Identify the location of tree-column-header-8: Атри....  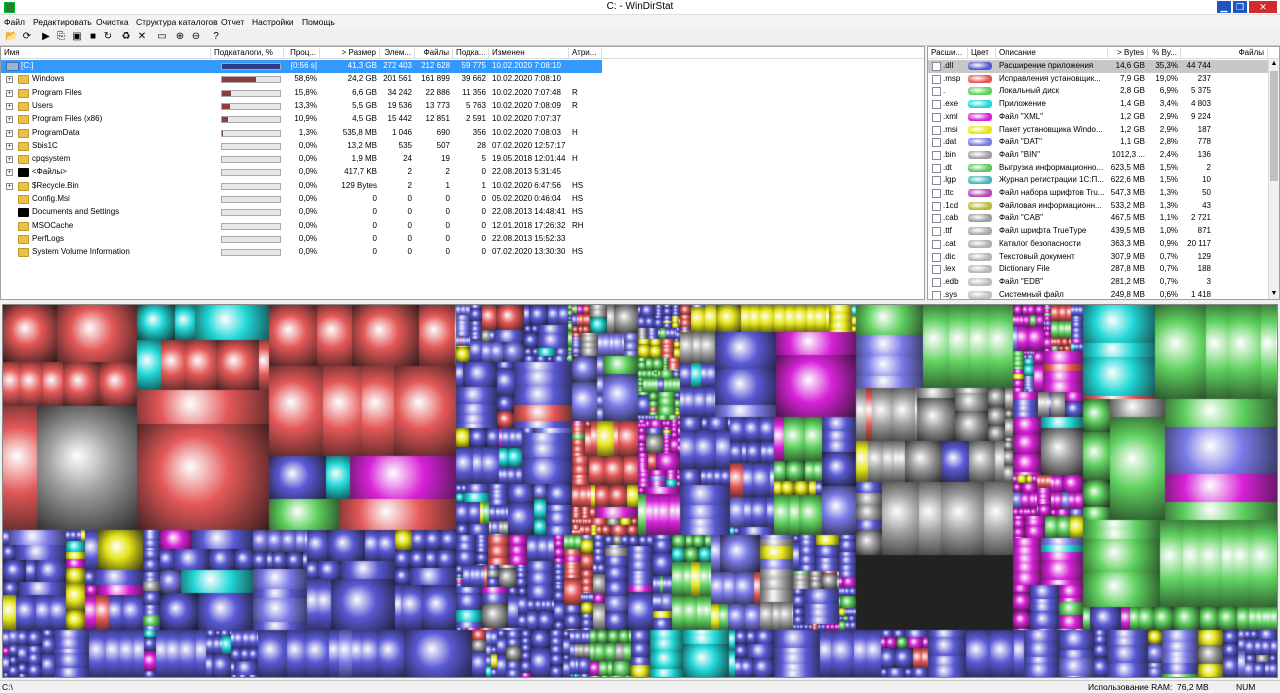
(585, 53).